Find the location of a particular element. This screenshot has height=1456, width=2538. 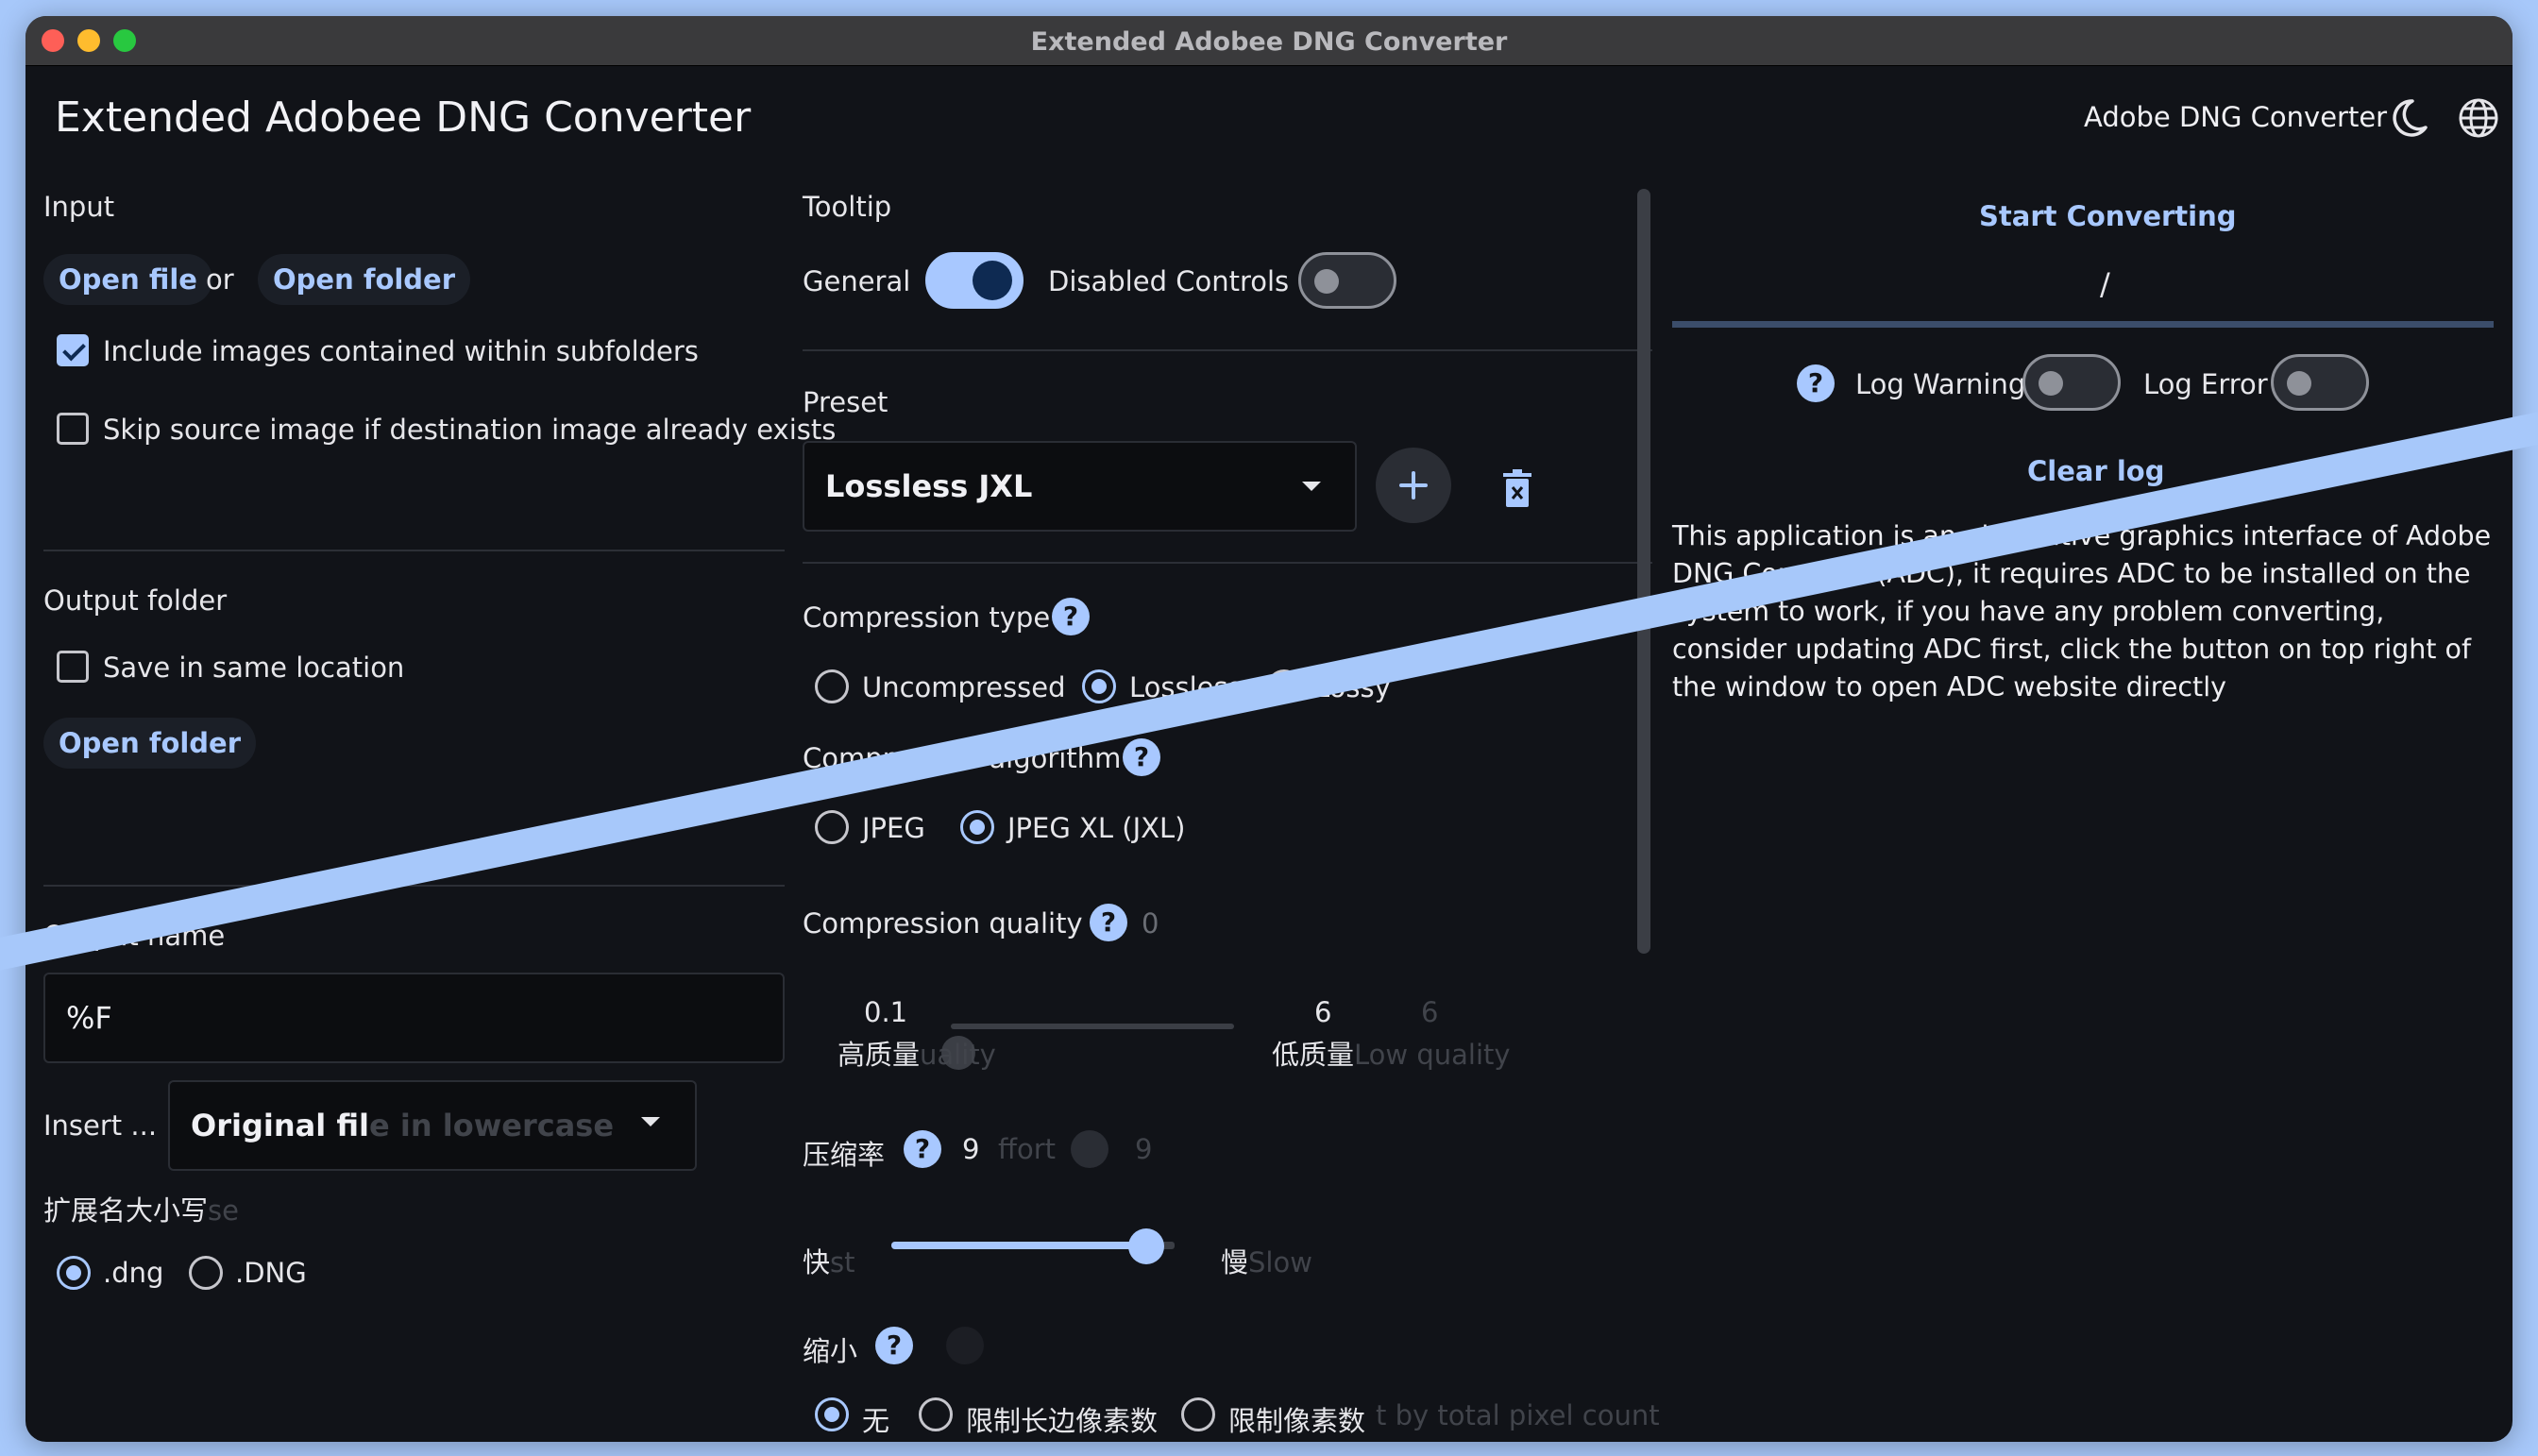

lossless-radio is located at coordinates (1099, 686).